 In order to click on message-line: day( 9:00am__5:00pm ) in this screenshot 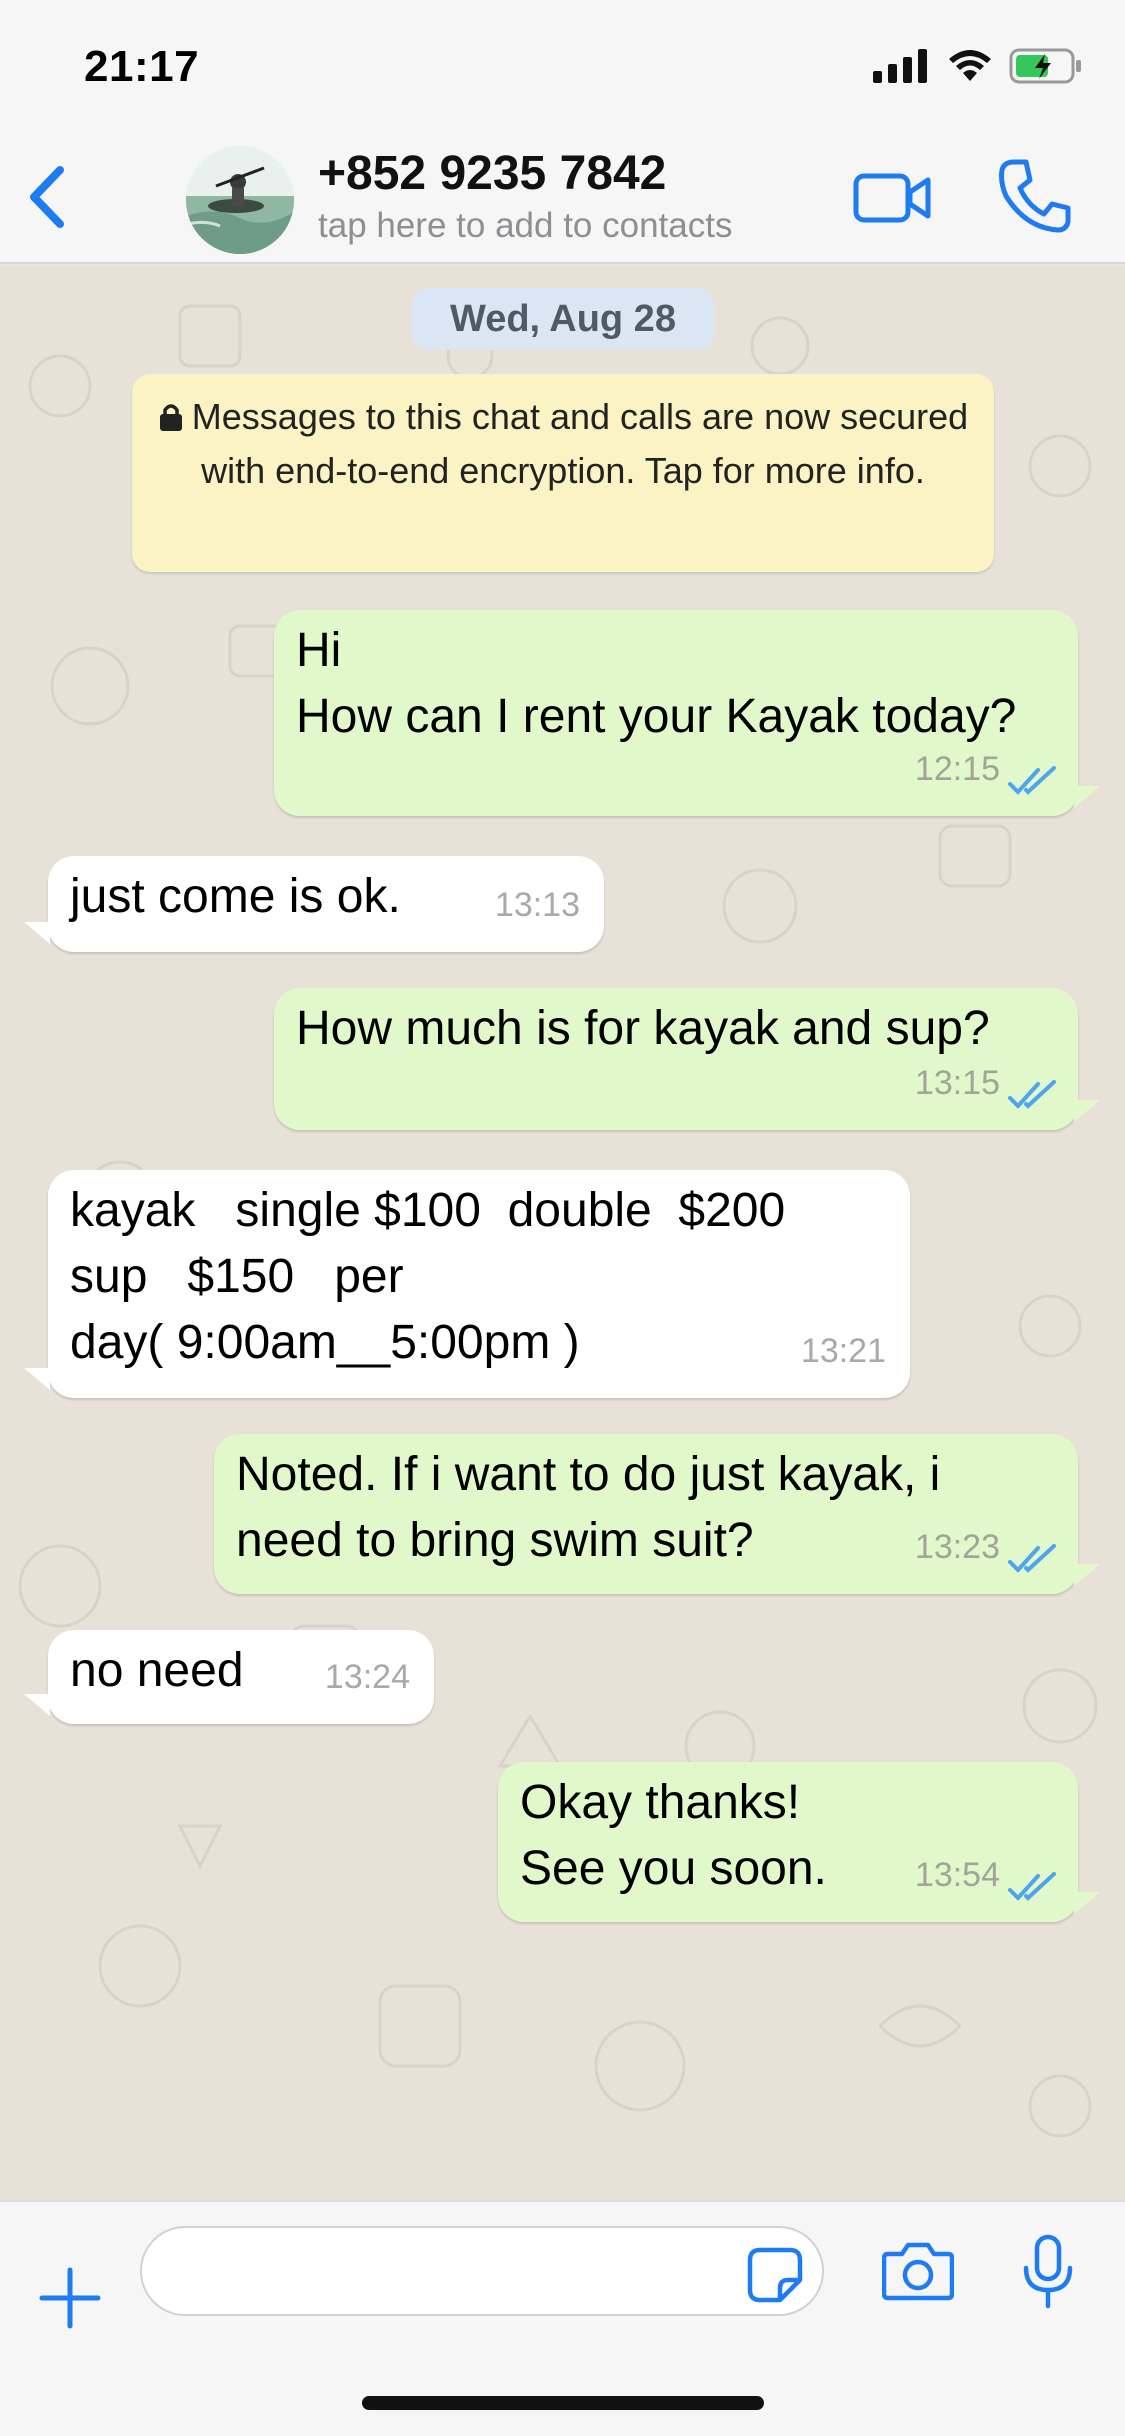, I will do `click(325, 1342)`.